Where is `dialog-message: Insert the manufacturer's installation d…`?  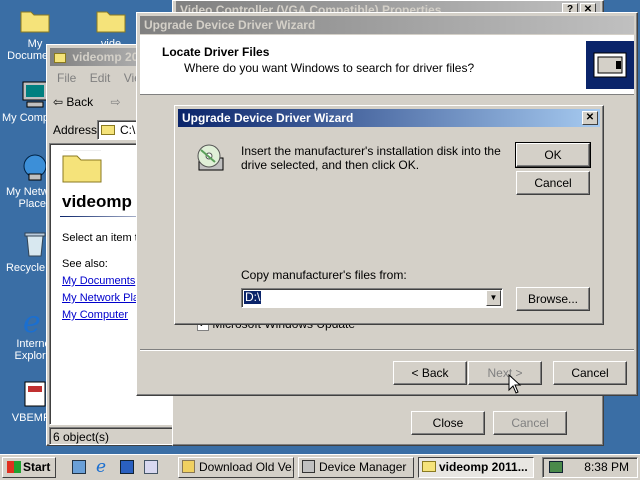
dialog-message: Insert the manufacturer's installation d… is located at coordinates (371, 158).